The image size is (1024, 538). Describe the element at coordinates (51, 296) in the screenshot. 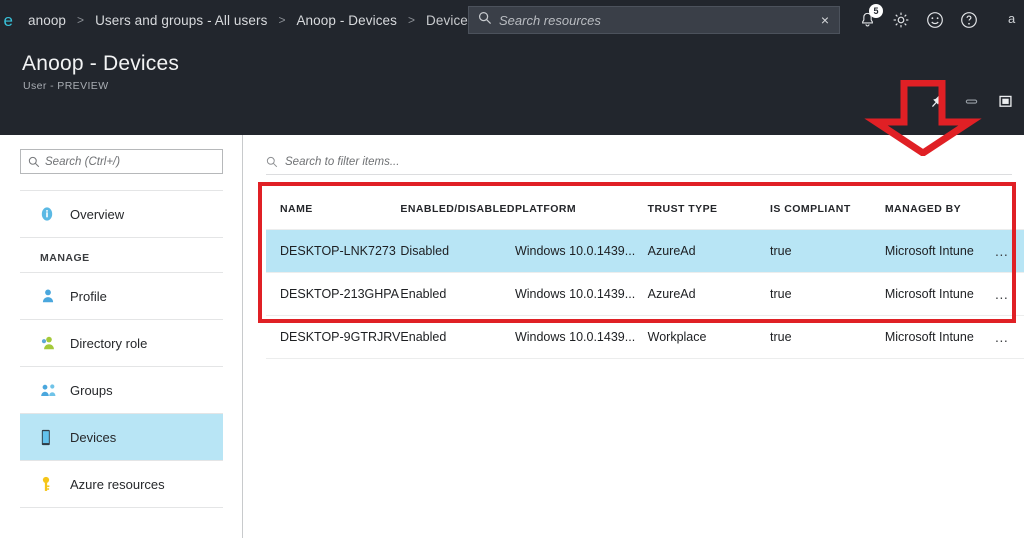

I see `person-icon` at that location.